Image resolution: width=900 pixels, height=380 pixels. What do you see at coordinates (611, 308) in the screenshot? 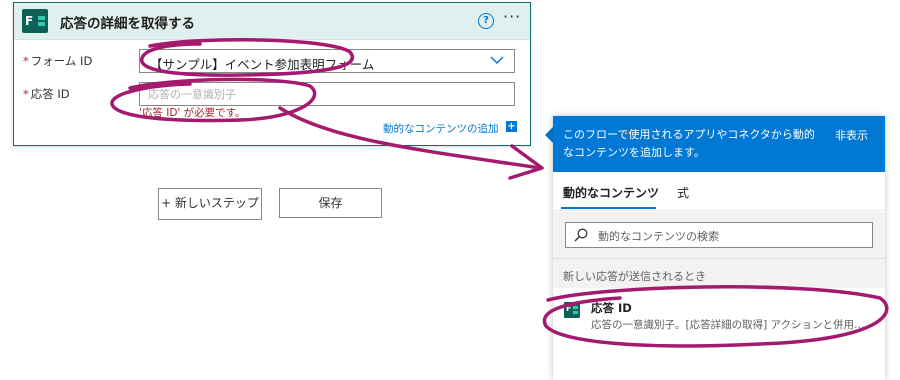
I see `token-name: 応答 ID` at bounding box center [611, 308].